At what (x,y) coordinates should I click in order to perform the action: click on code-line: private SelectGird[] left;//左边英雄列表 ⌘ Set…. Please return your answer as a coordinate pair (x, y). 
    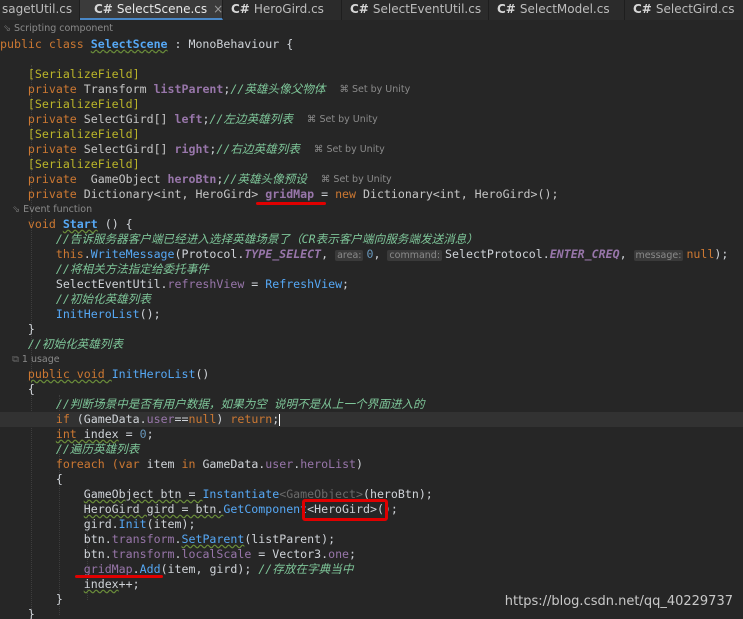
    Looking at the image, I should click on (202, 119).